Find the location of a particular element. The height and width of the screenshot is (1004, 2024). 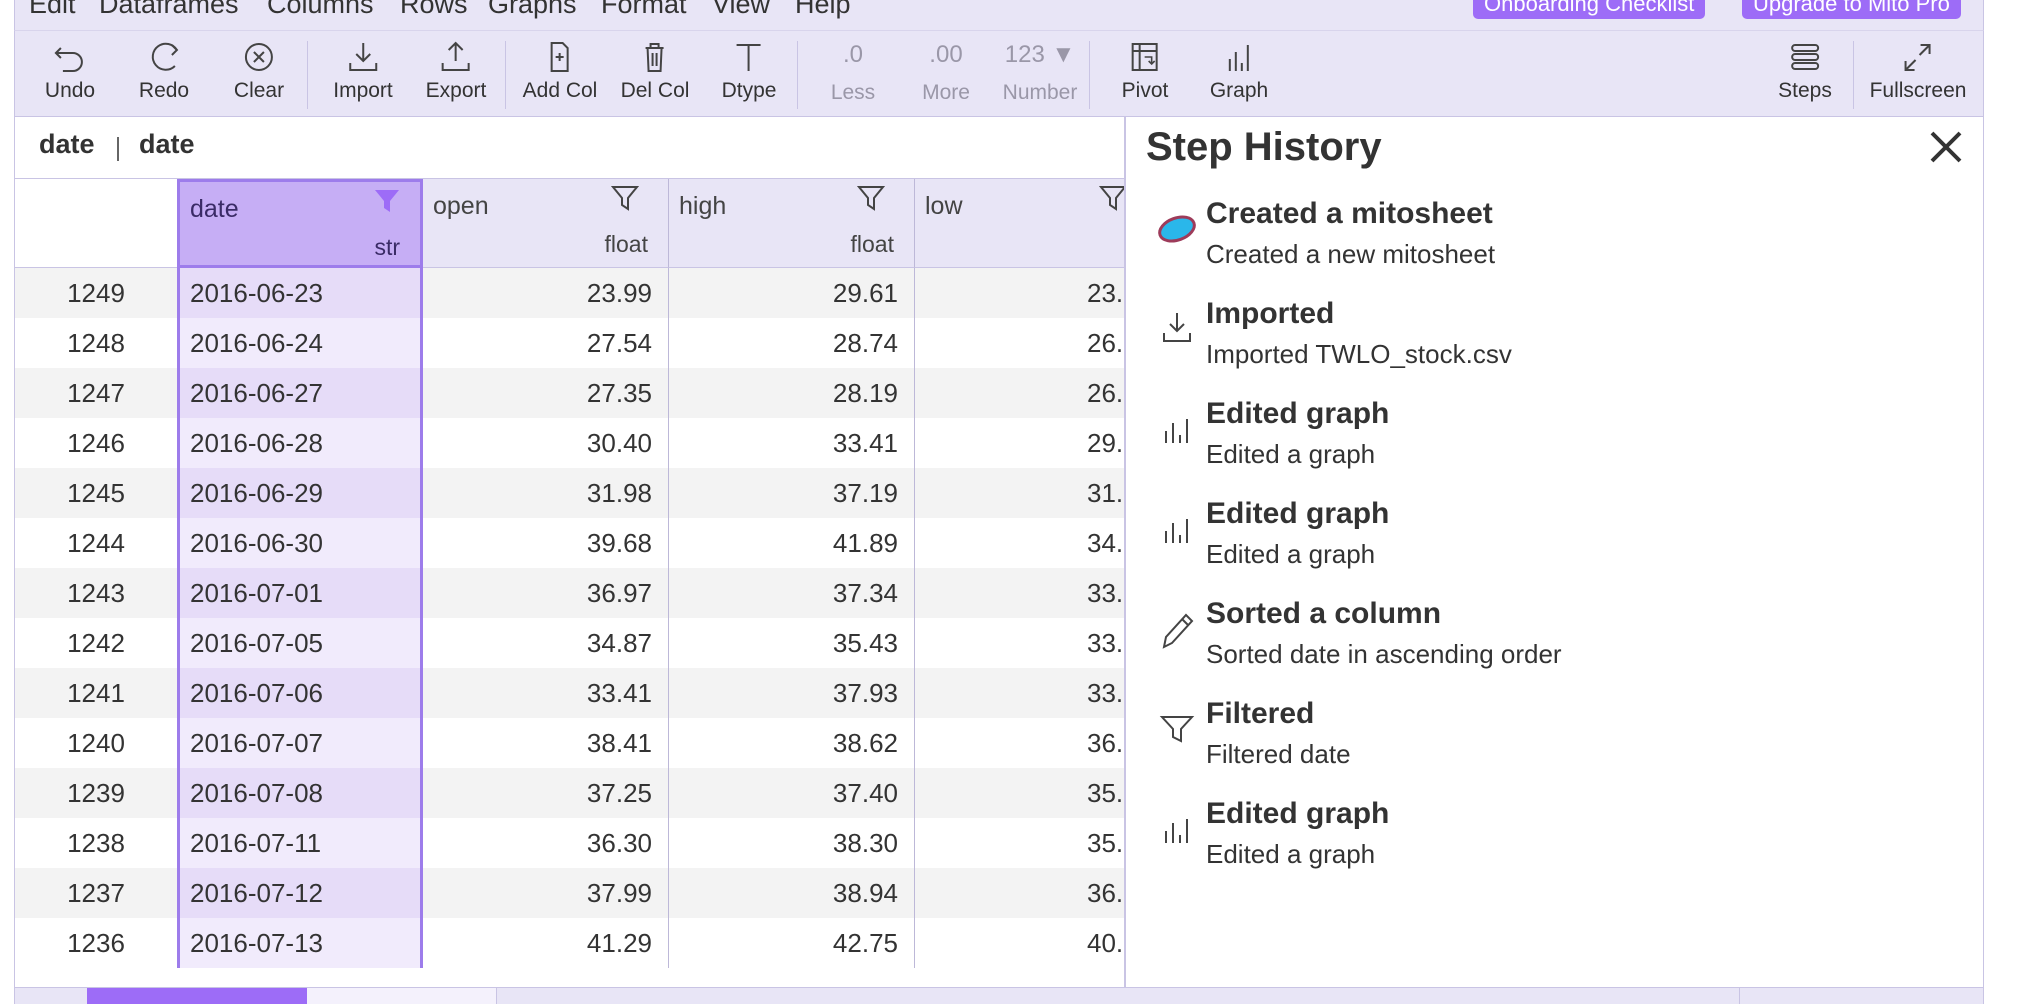

cell-low: 31.7 is located at coordinates (1019, 493).